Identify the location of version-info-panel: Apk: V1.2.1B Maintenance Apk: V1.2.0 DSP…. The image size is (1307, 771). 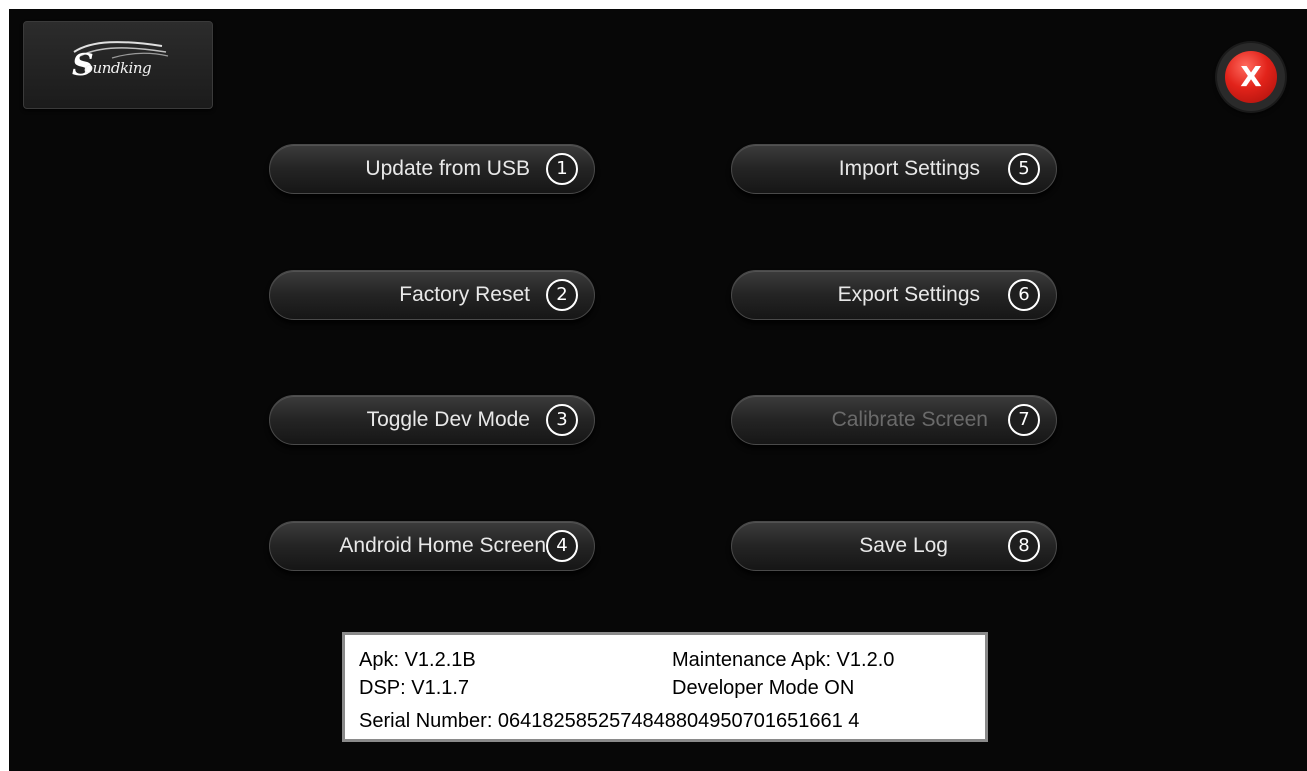
(665, 687).